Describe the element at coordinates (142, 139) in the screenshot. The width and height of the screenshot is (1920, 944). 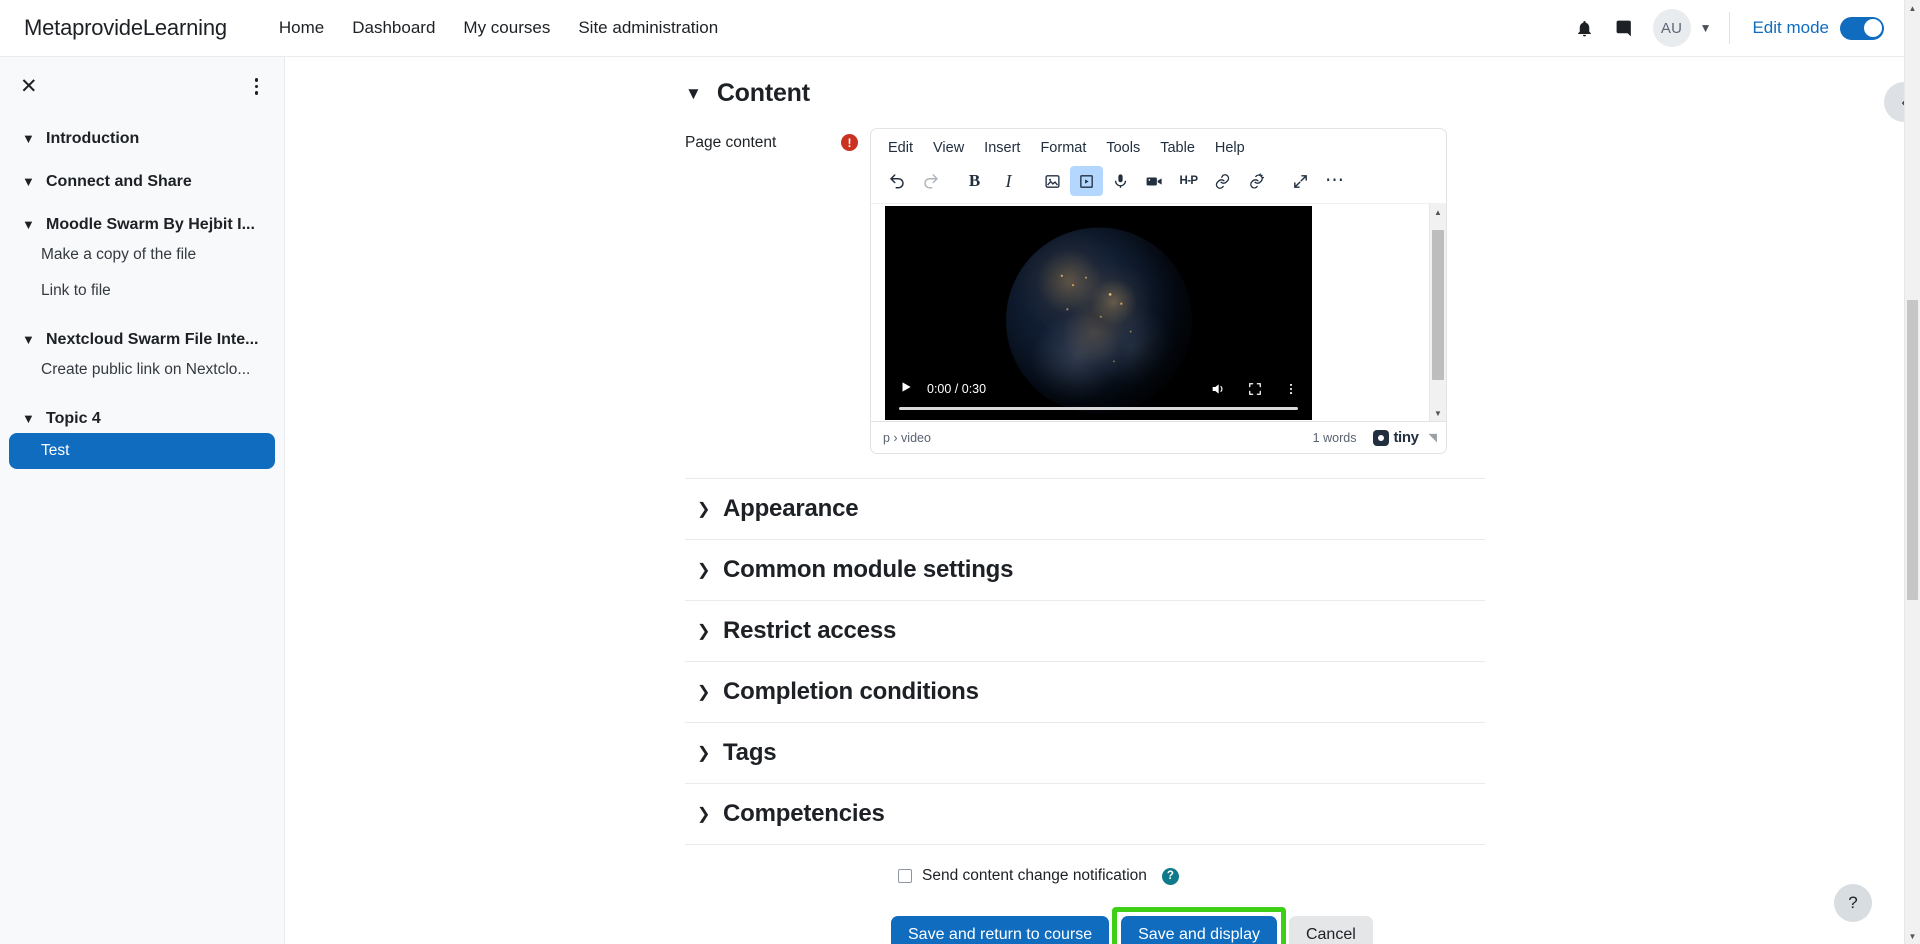
I see `sidebar-section-header: ▼ Introduction` at that location.